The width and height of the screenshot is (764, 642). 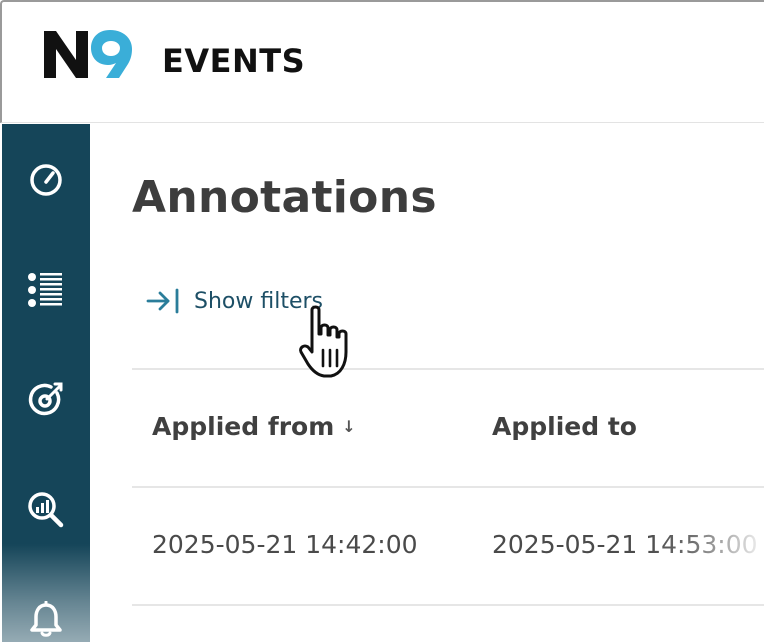 What do you see at coordinates (243, 426) in the screenshot?
I see `column-header-label: Applied from` at bounding box center [243, 426].